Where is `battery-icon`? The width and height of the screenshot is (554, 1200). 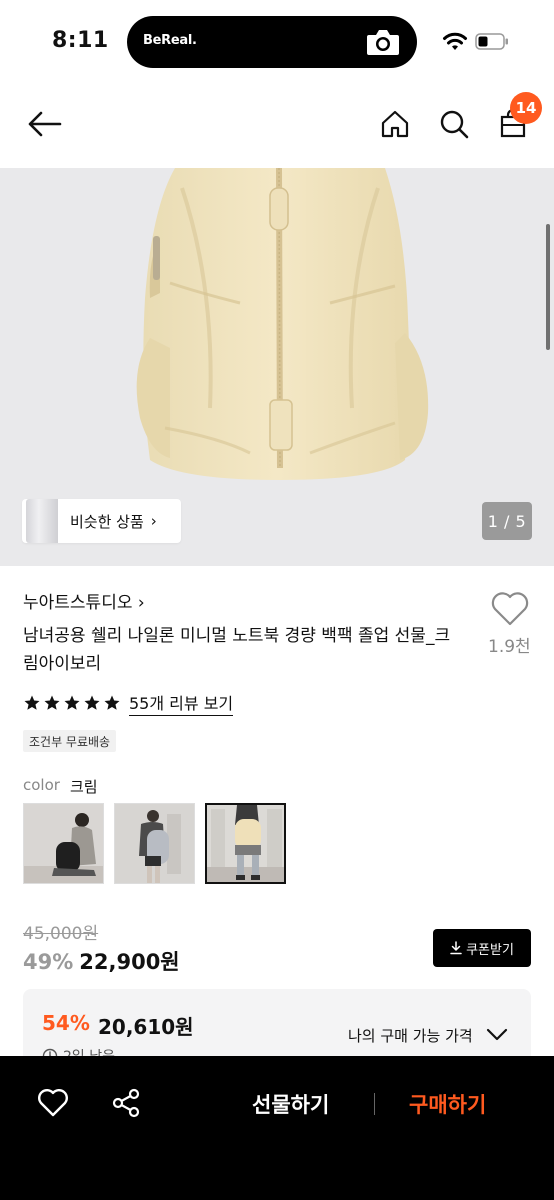
battery-icon is located at coordinates (491, 41).